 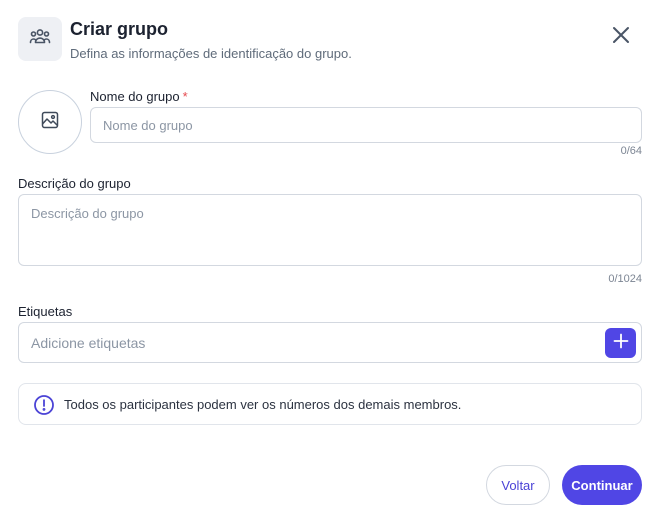 I want to click on image-icon, so click(x=50, y=122).